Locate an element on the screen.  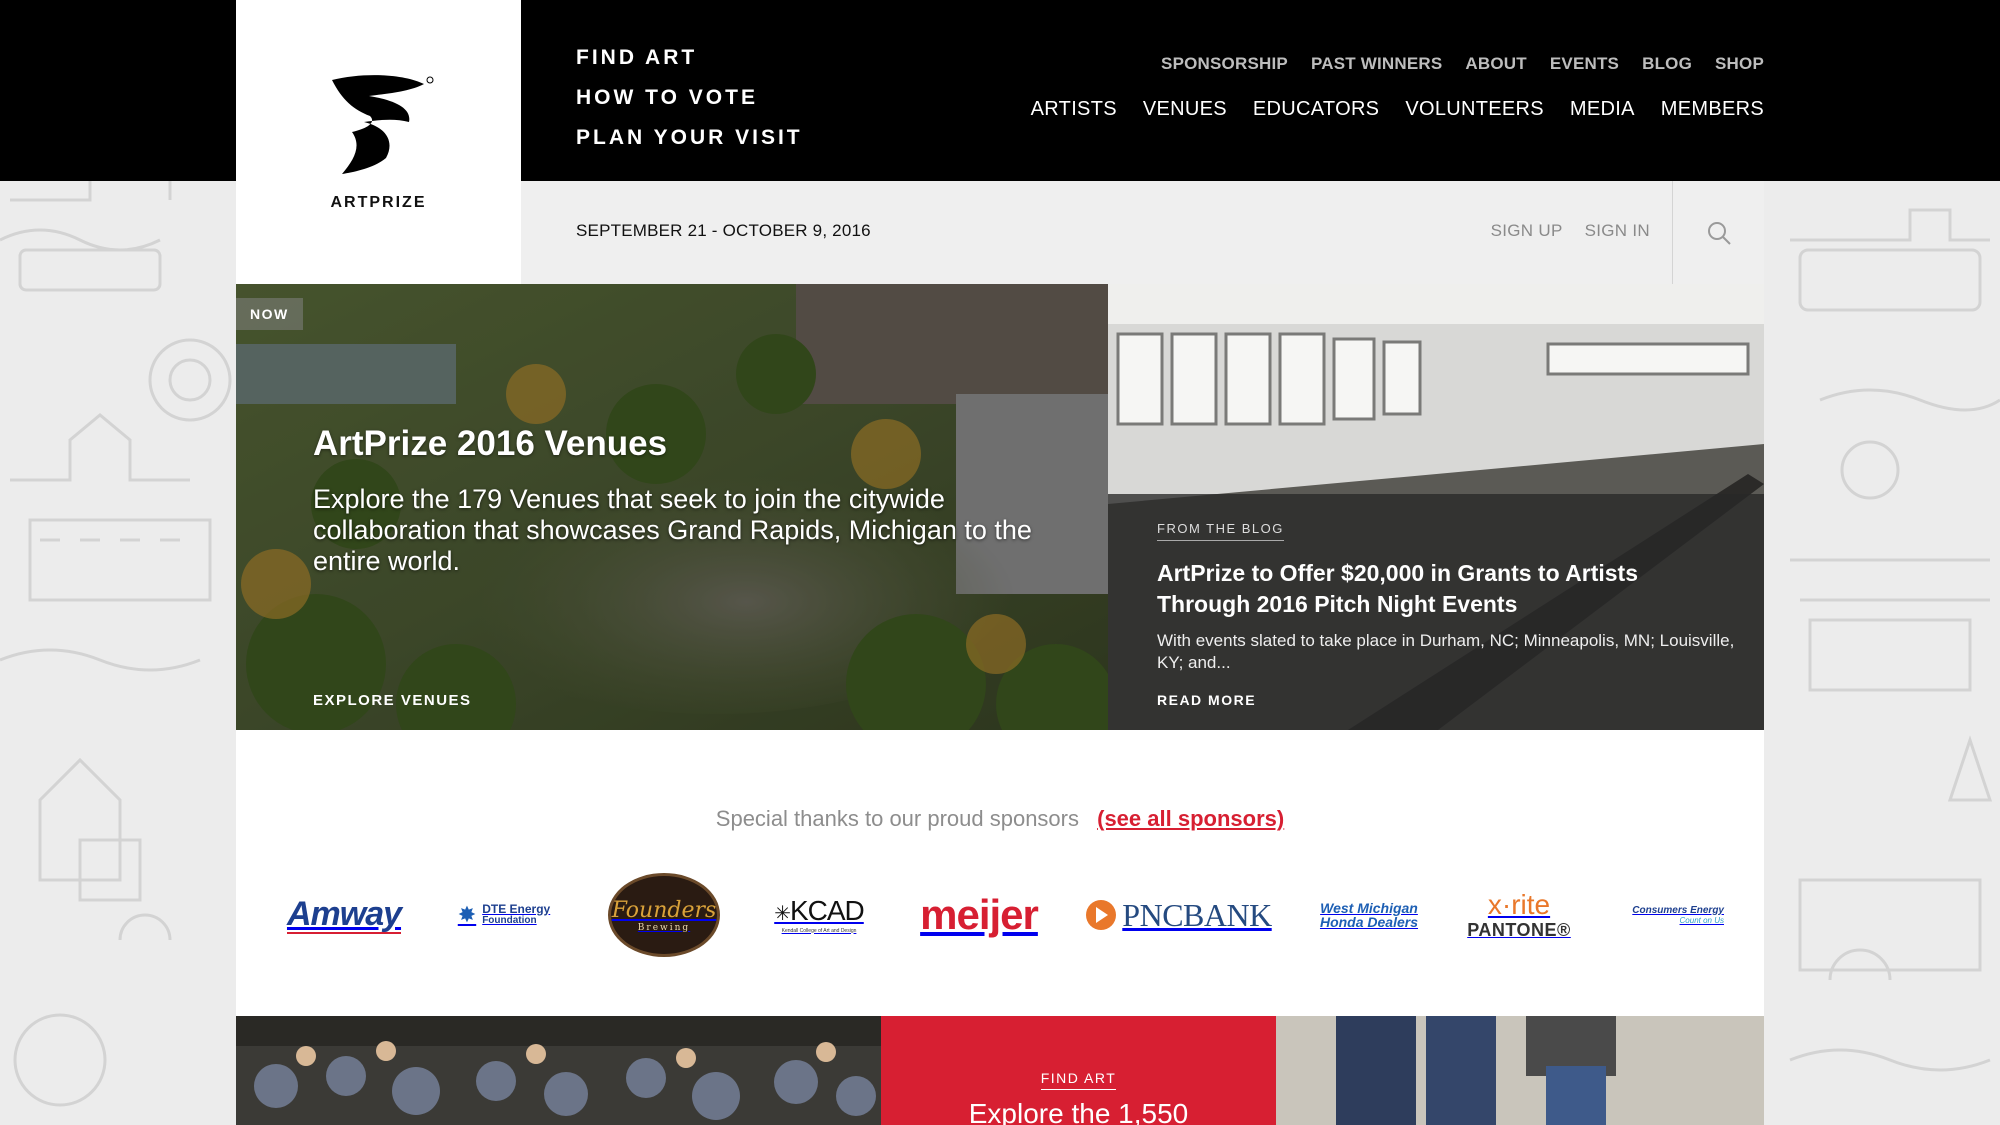
see-all-sponsors-link: (see all sponsors) is located at coordinates (1190, 818).